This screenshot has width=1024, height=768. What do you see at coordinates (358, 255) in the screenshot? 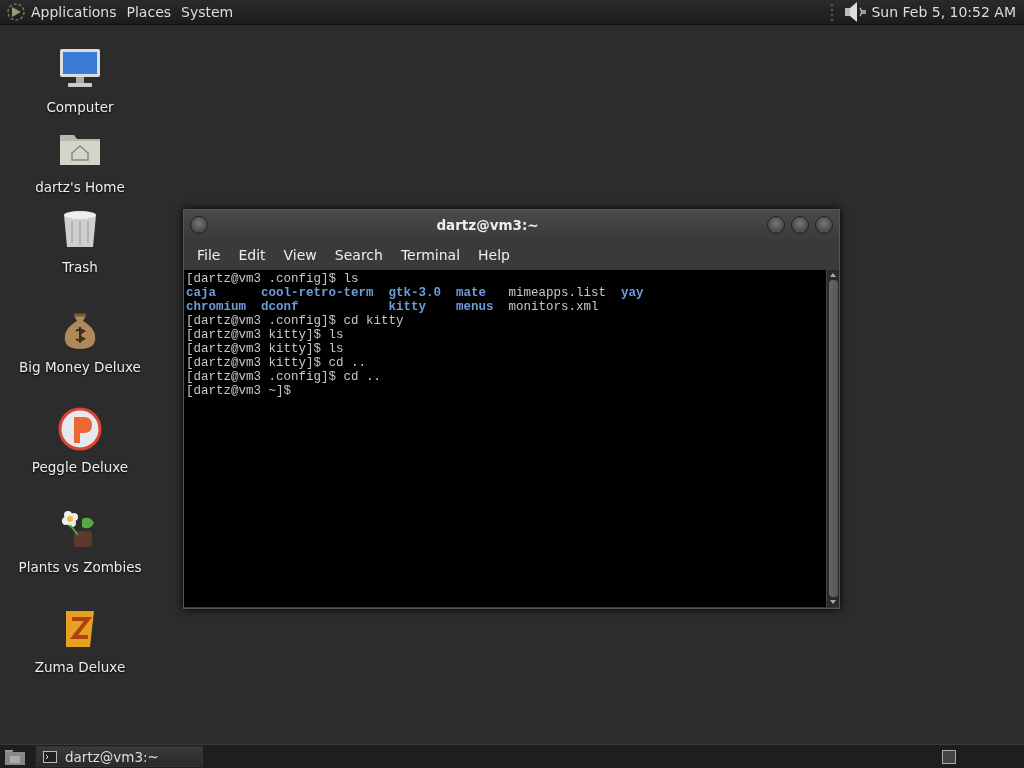
I see `menu-item: Search` at bounding box center [358, 255].